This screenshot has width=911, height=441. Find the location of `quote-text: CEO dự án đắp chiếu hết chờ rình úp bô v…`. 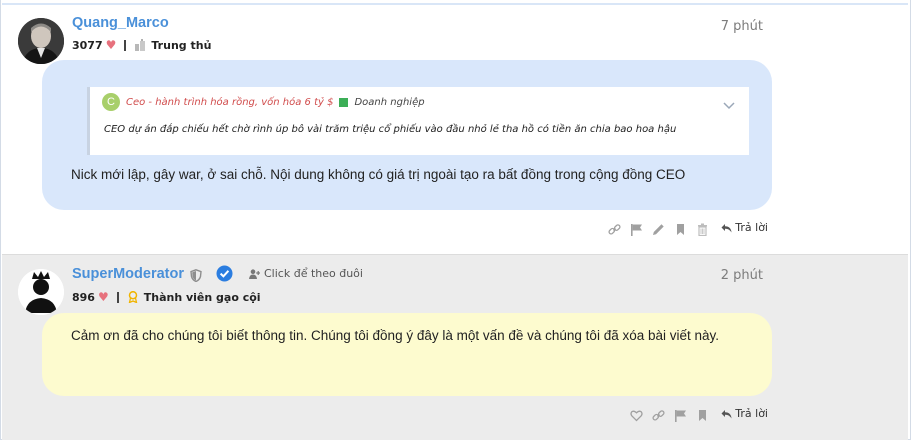

quote-text: CEO dự án đắp chiếu hết chờ rình úp bô v… is located at coordinates (390, 129).